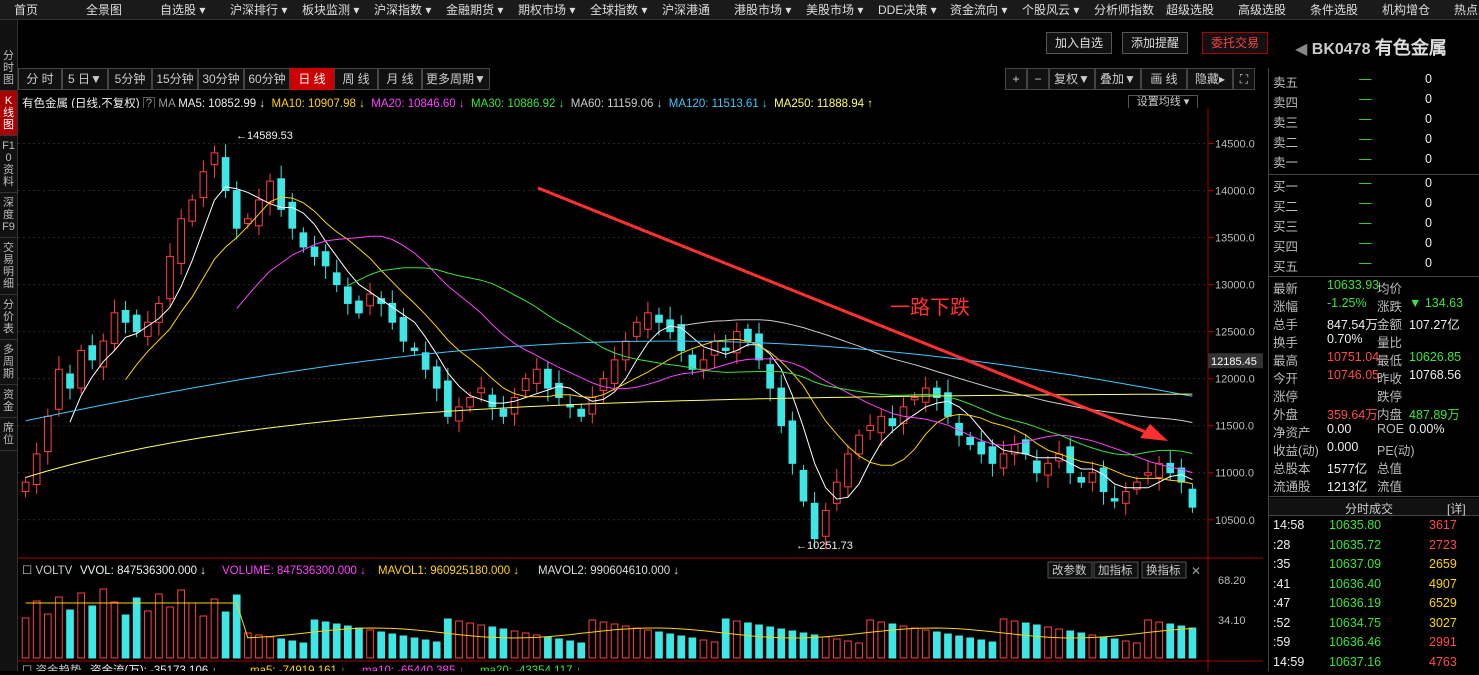  Describe the element at coordinates (312, 79) in the screenshot. I see `period-tab: 日 线` at that location.